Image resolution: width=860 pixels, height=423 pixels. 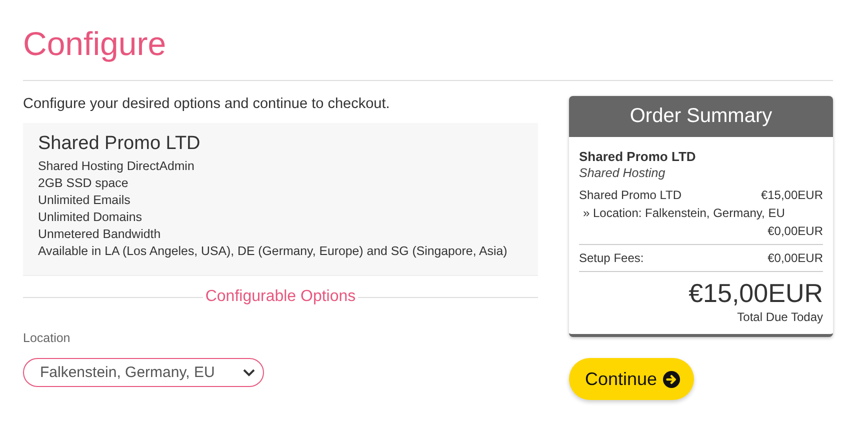 What do you see at coordinates (47, 338) in the screenshot?
I see `option-label: Location` at bounding box center [47, 338].